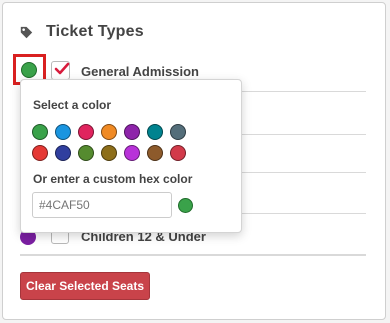  What do you see at coordinates (132, 132) in the screenshot?
I see `palette-swatch-purple` at bounding box center [132, 132].